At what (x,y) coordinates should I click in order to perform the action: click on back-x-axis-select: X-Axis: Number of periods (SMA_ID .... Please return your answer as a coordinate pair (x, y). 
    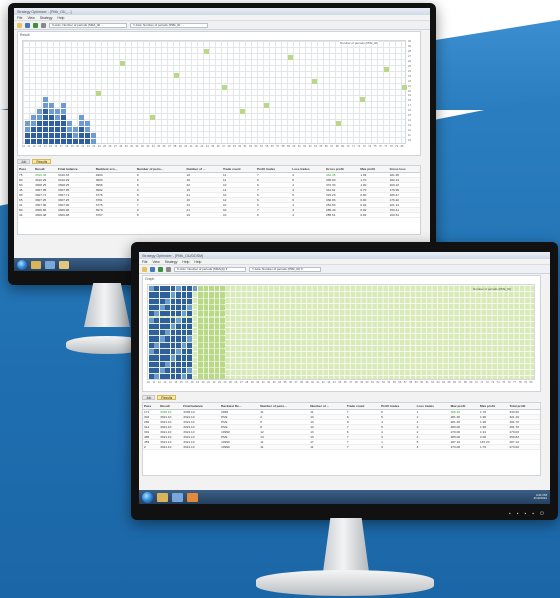
    Looking at the image, I should click on (88, 25).